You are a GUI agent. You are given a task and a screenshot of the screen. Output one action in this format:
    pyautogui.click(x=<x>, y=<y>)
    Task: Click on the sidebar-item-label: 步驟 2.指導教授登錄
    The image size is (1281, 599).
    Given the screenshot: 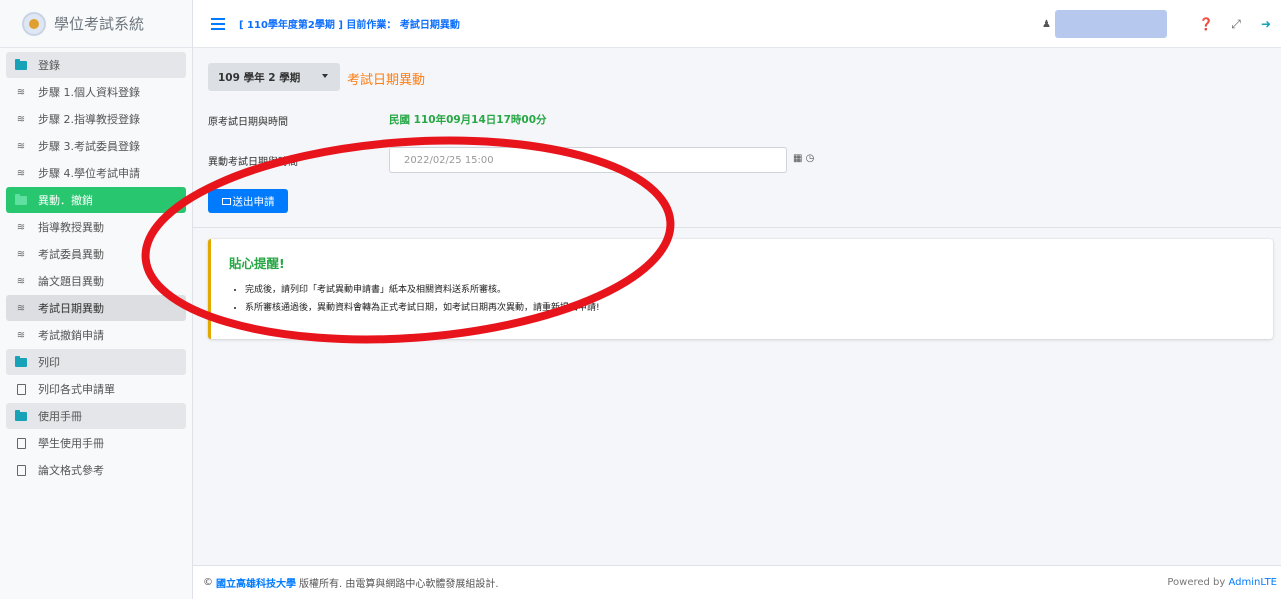 What is the action you would take?
    pyautogui.click(x=89, y=119)
    